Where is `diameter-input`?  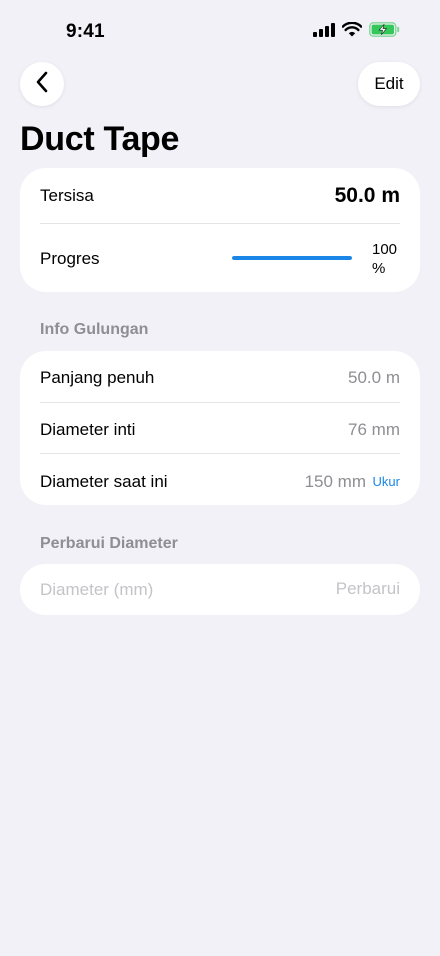
diameter-input is located at coordinates (170, 589).